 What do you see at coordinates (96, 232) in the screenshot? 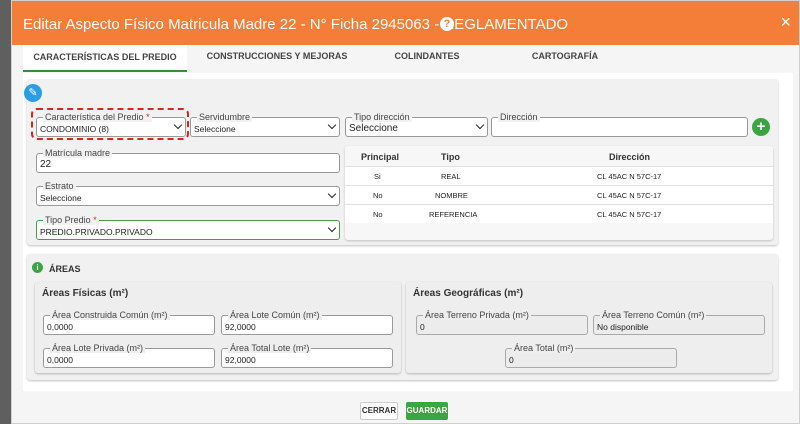
I see `tipo-predio-value: PREDIO.PRIVADO.PRIVADO` at bounding box center [96, 232].